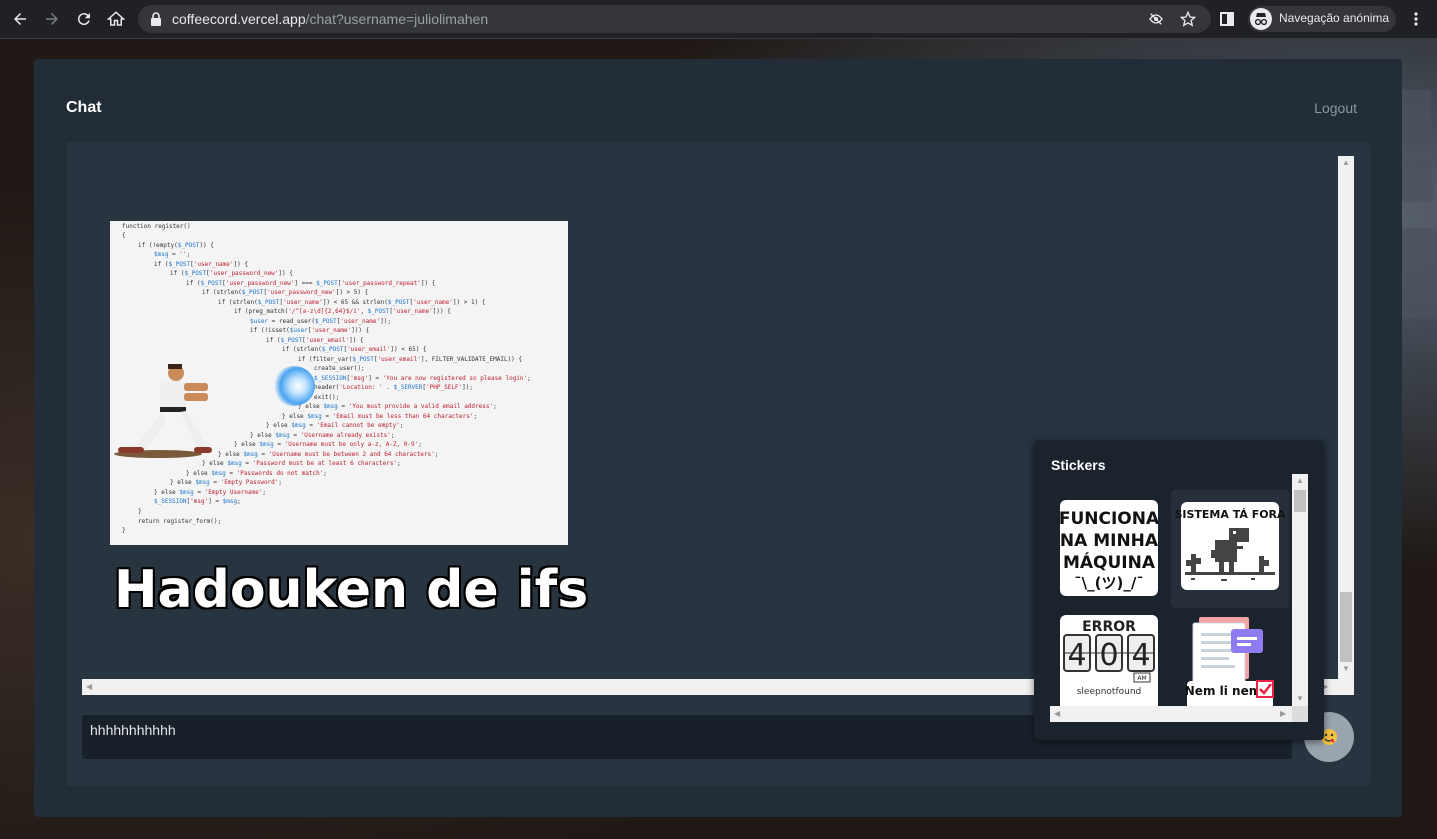  Describe the element at coordinates (1346, 425) in the screenshot. I see `messages-vertical-scrollbar: ▲ ▼` at that location.